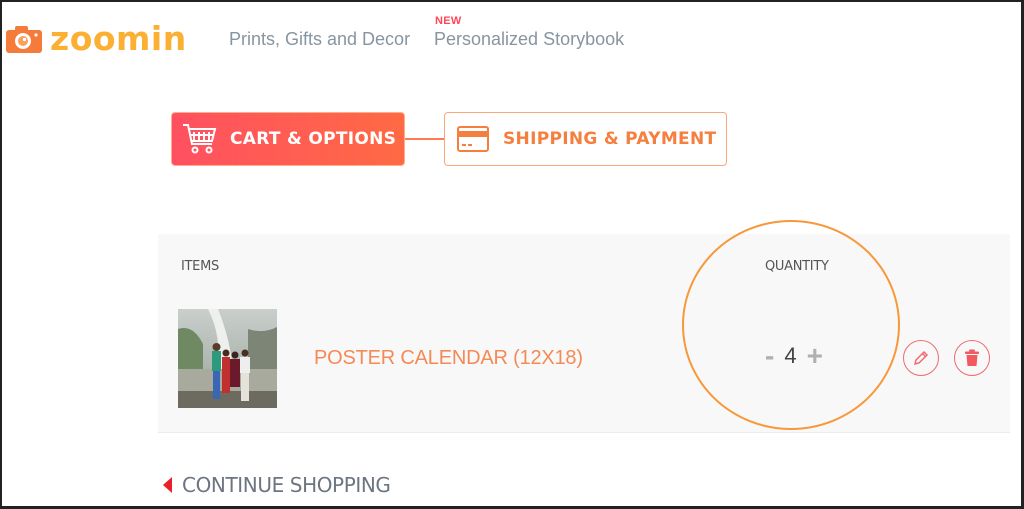 The height and width of the screenshot is (509, 1024). I want to click on step-shipping-payment: SHIPPING & PAYMENT, so click(585, 139).